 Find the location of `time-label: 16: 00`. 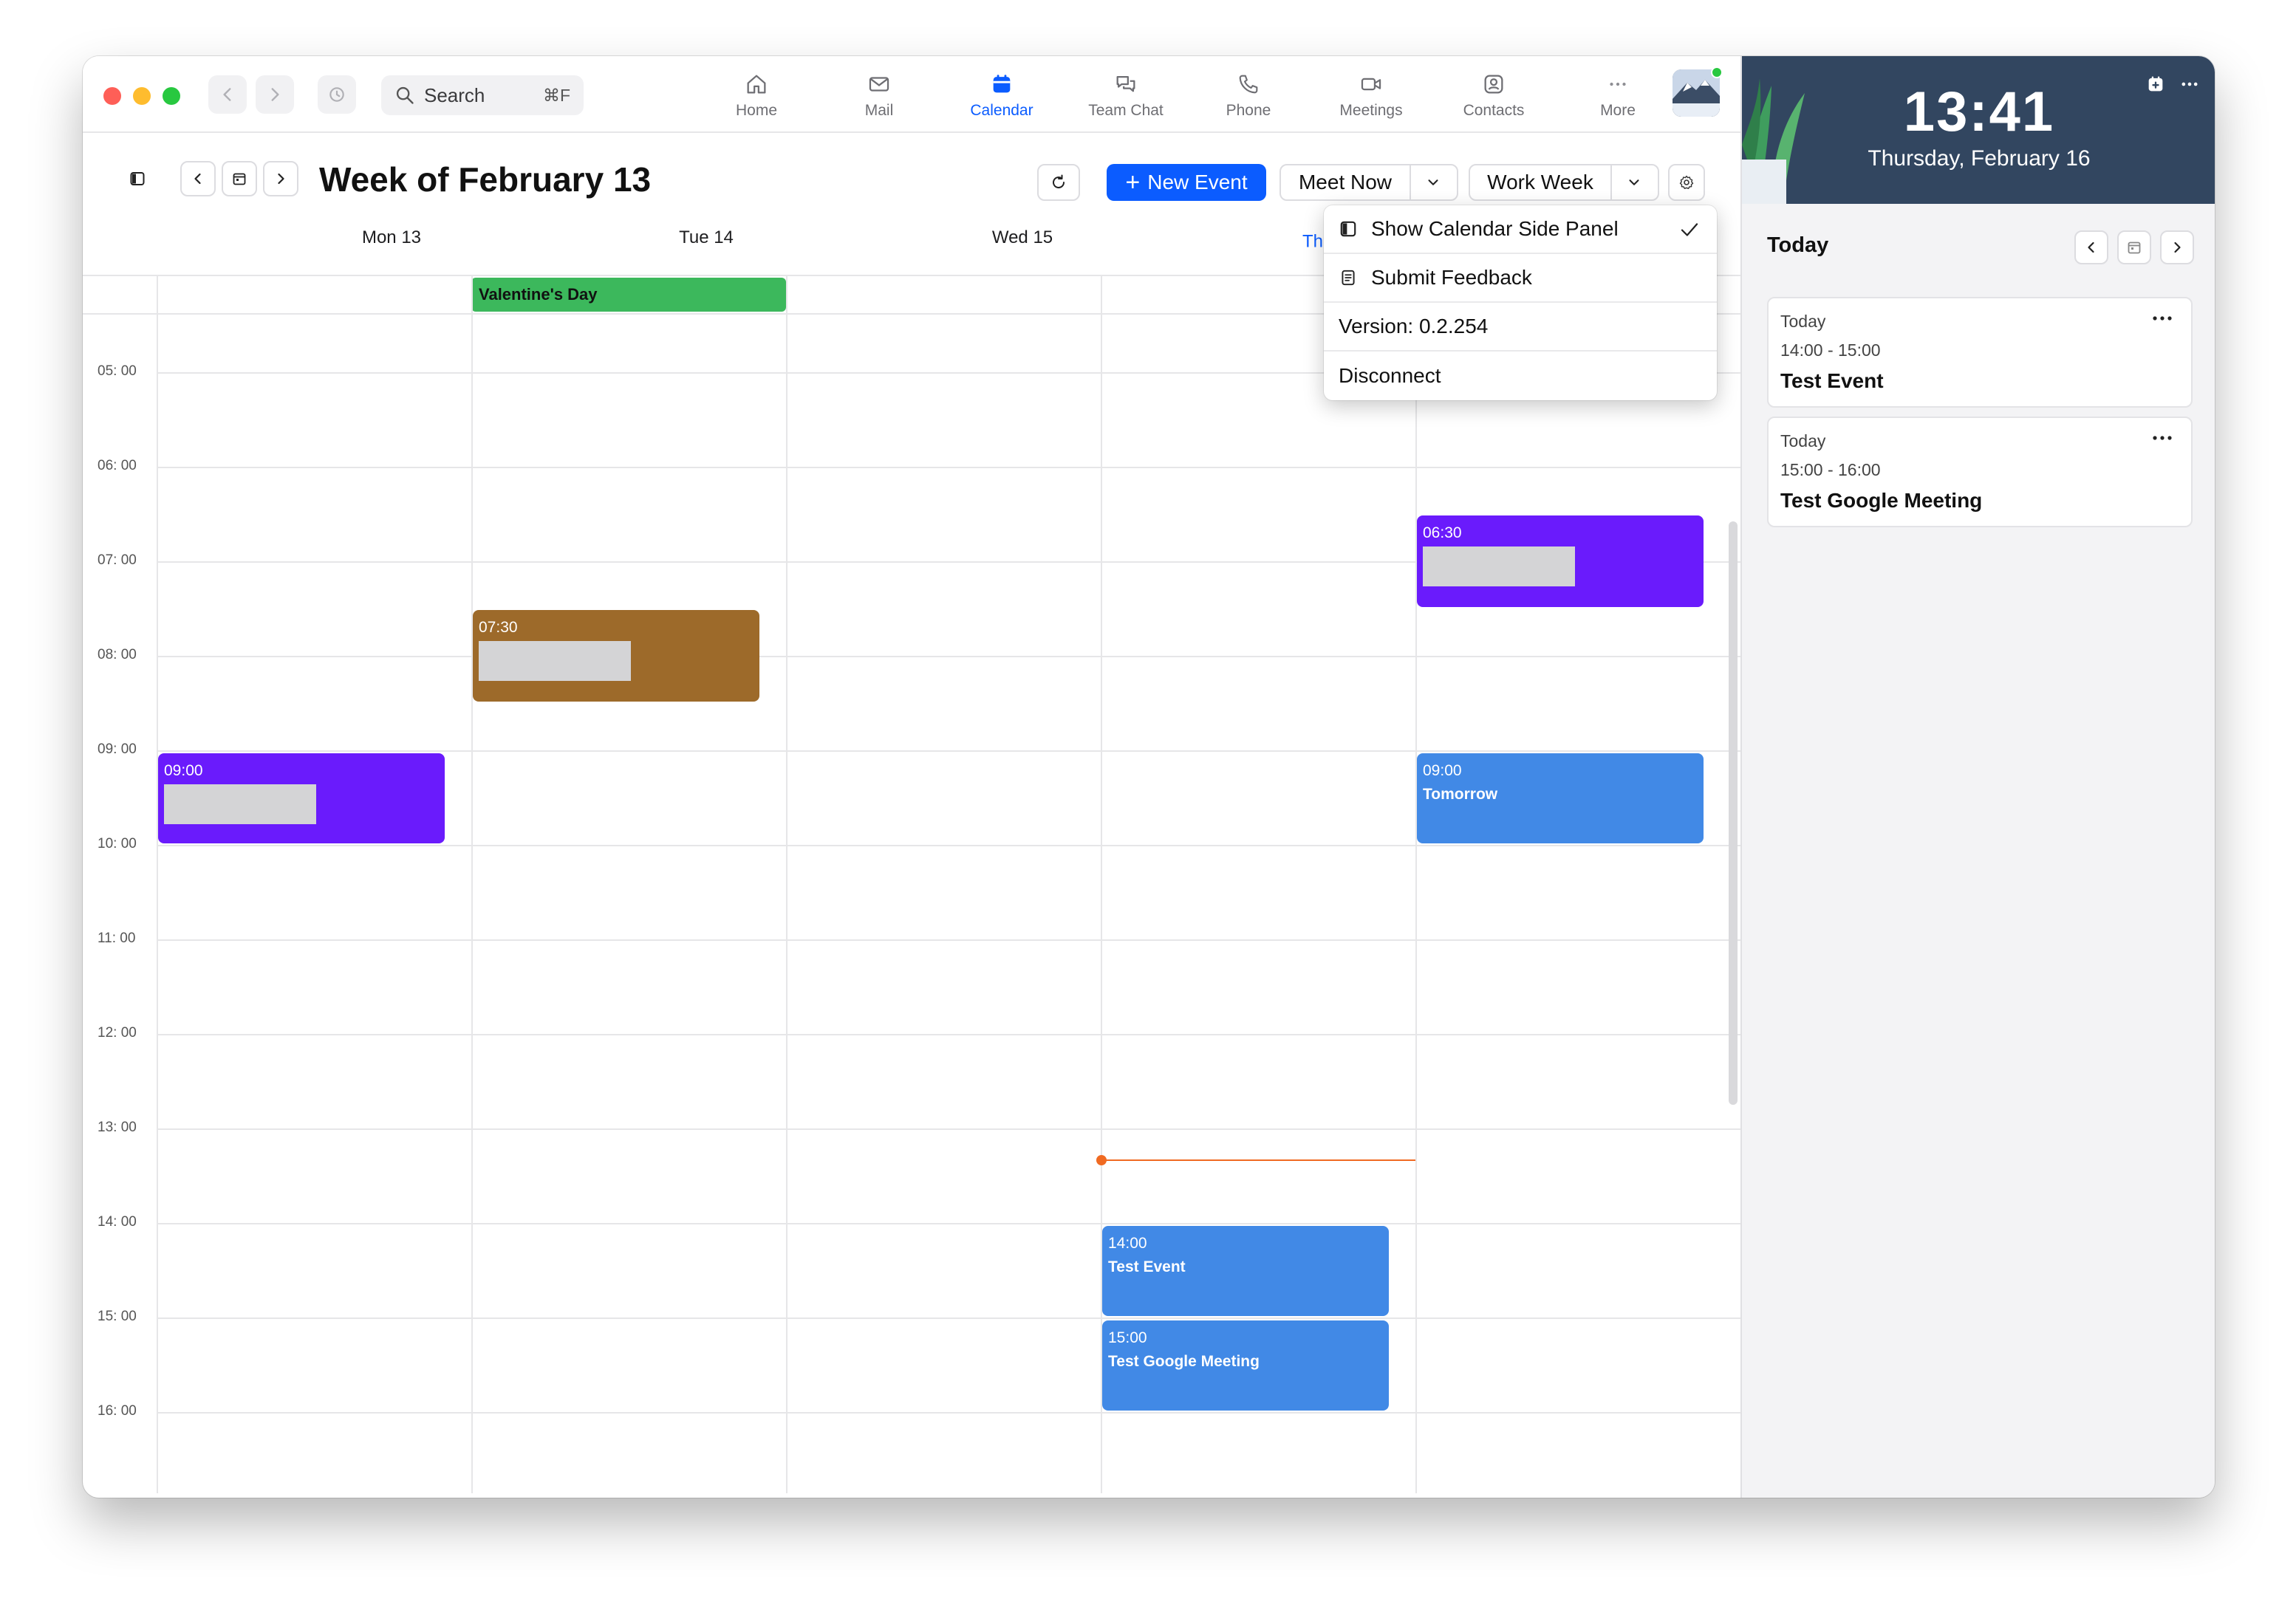

time-label: 16: 00 is located at coordinates (117, 1411).